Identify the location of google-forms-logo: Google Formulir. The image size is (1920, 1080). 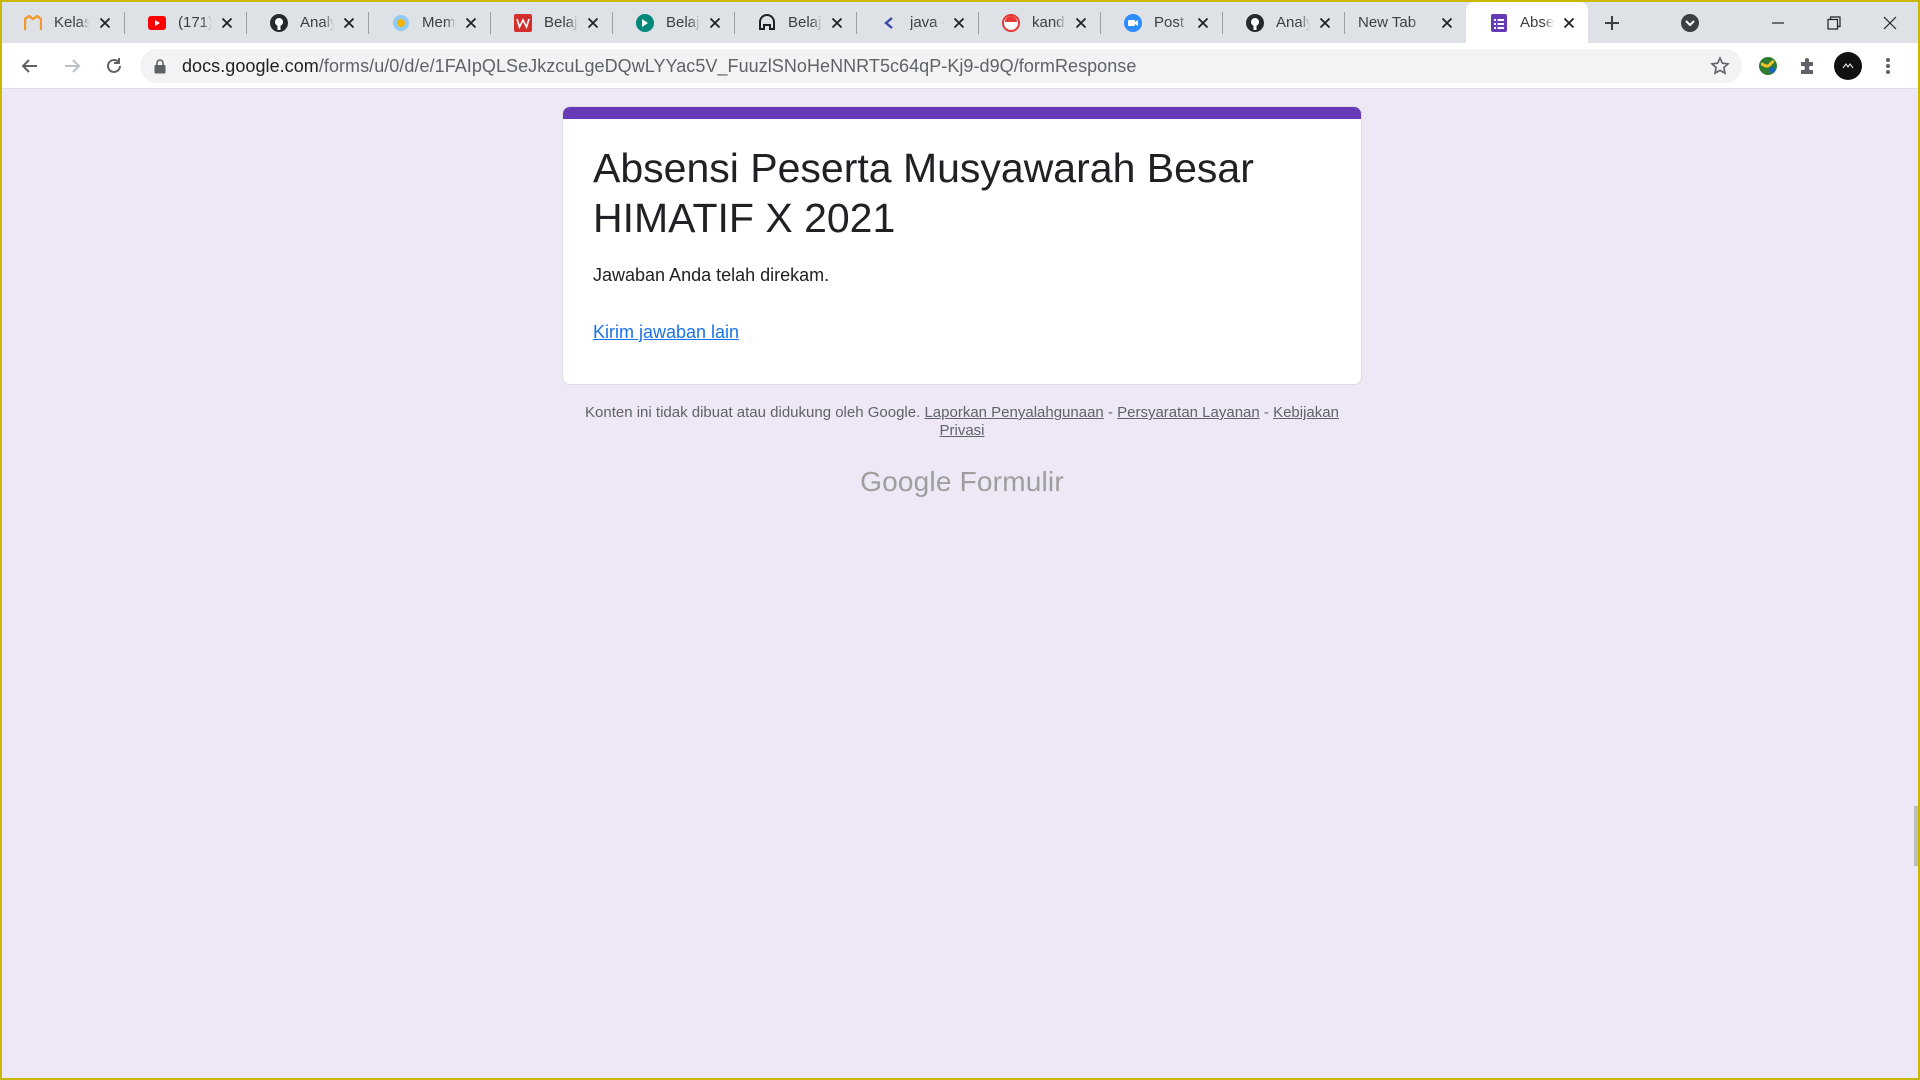
(962, 482).